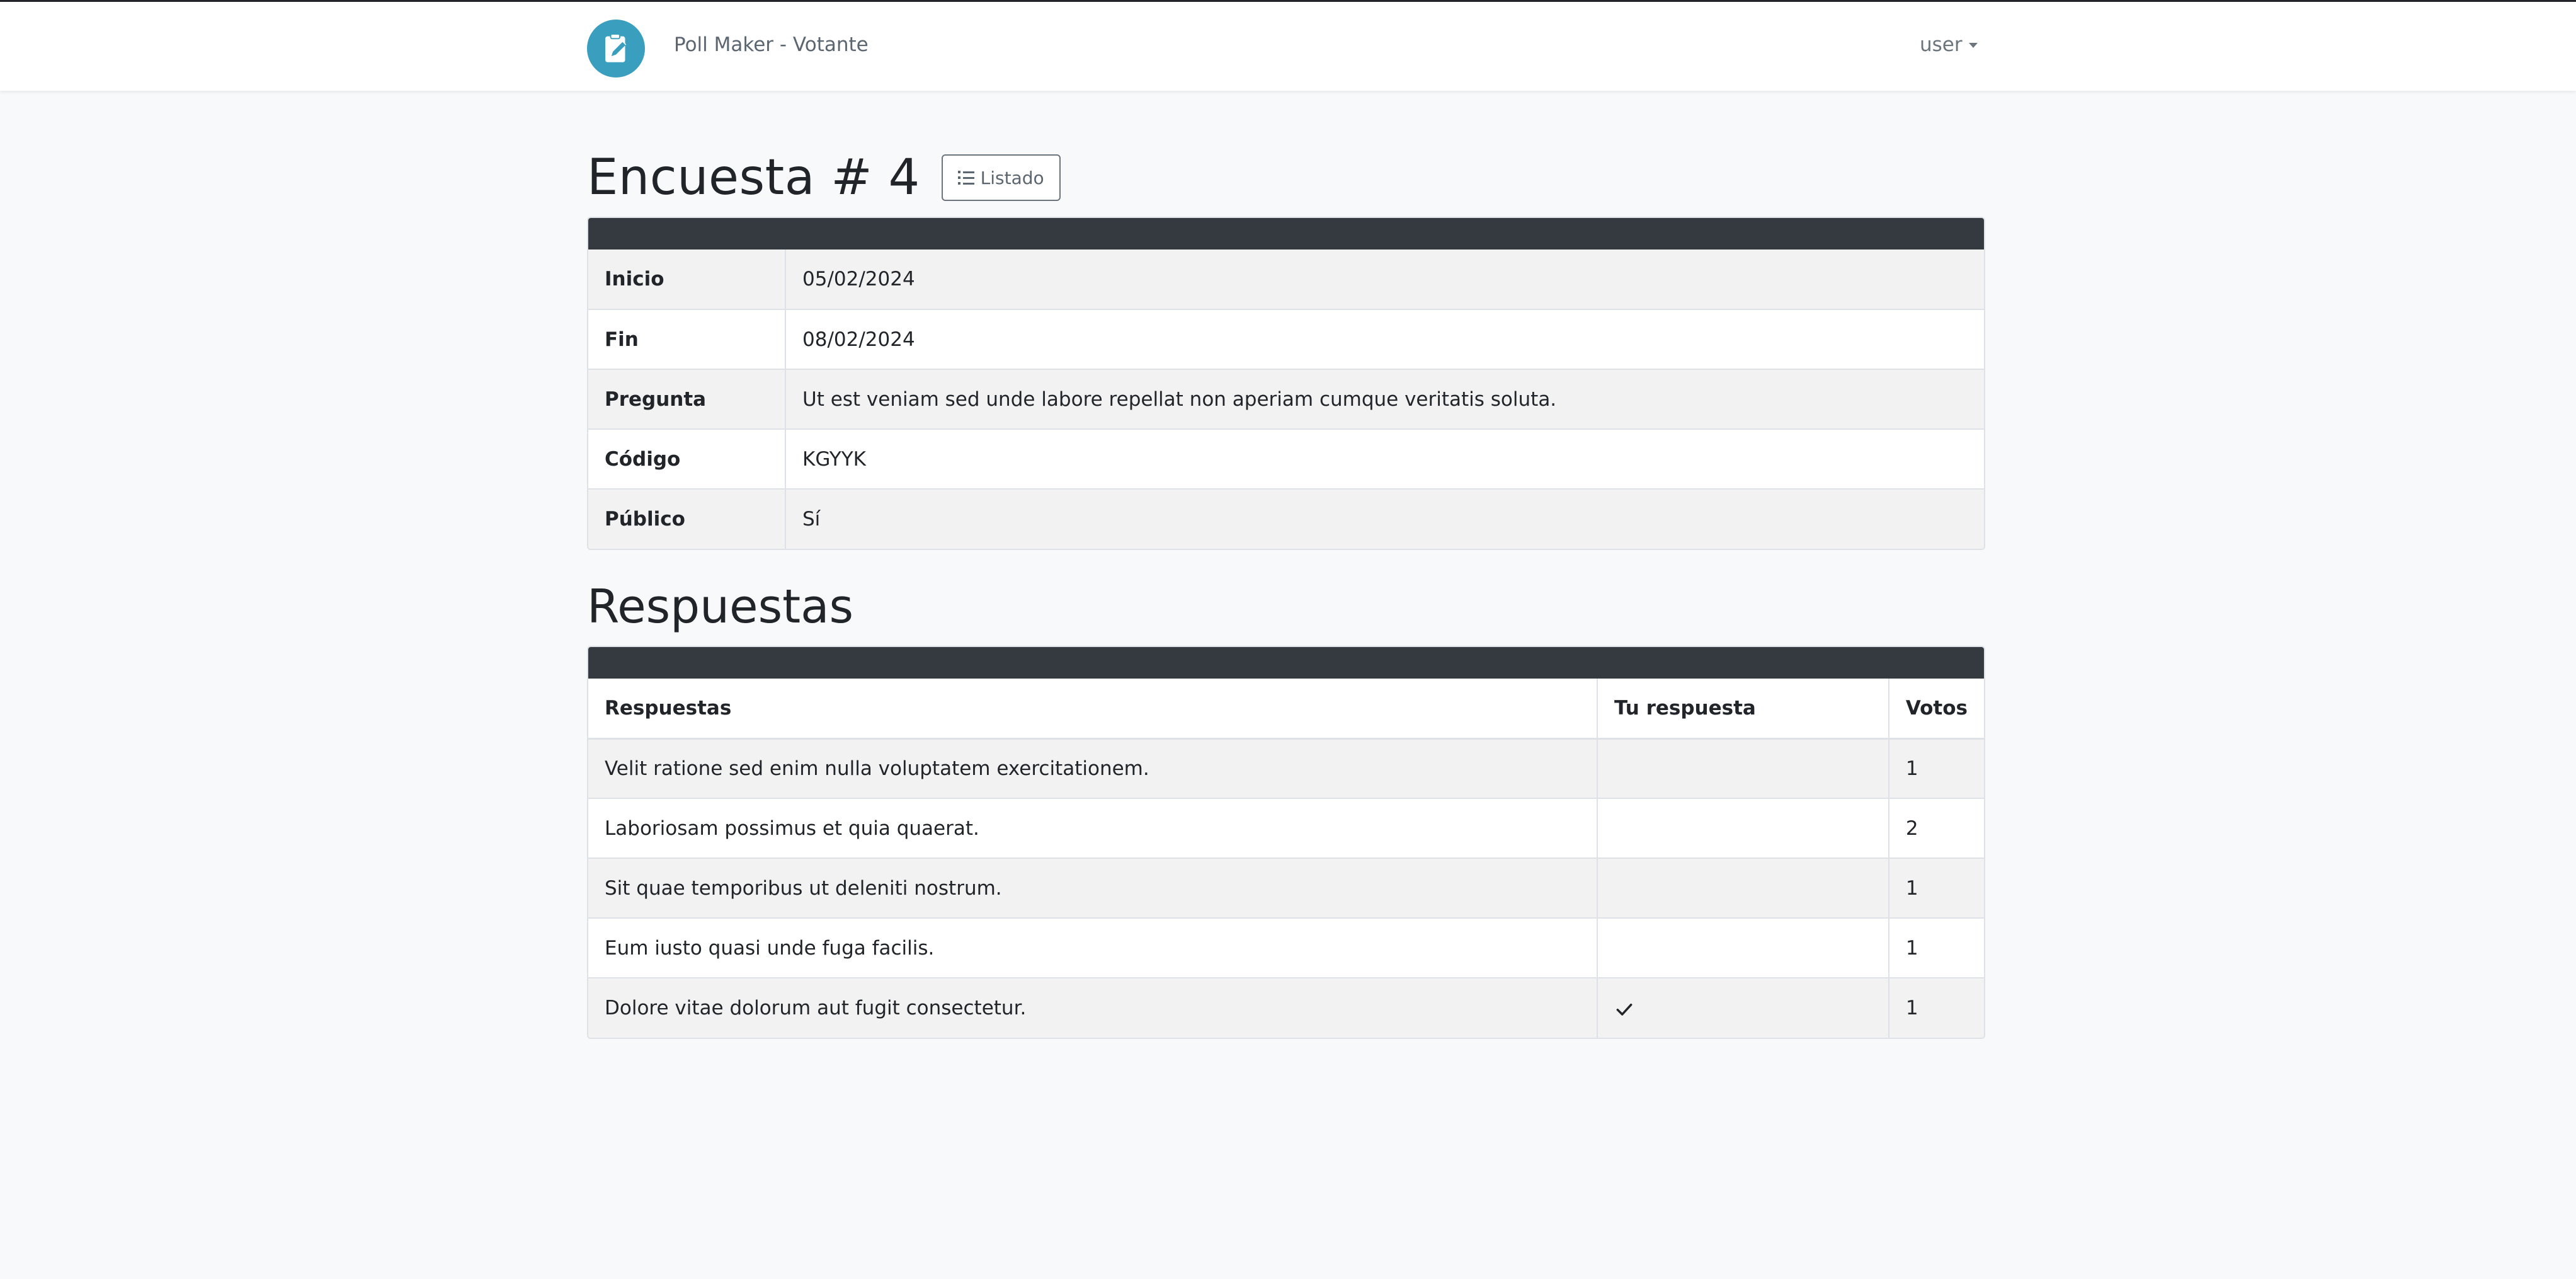  I want to click on check-icon, so click(1624, 1009).